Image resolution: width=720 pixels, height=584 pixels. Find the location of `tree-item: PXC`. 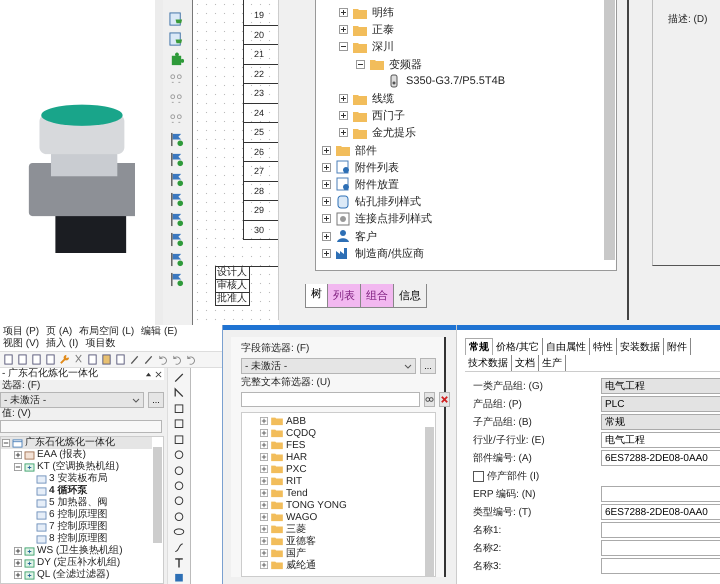

tree-item: PXC is located at coordinates (296, 469).